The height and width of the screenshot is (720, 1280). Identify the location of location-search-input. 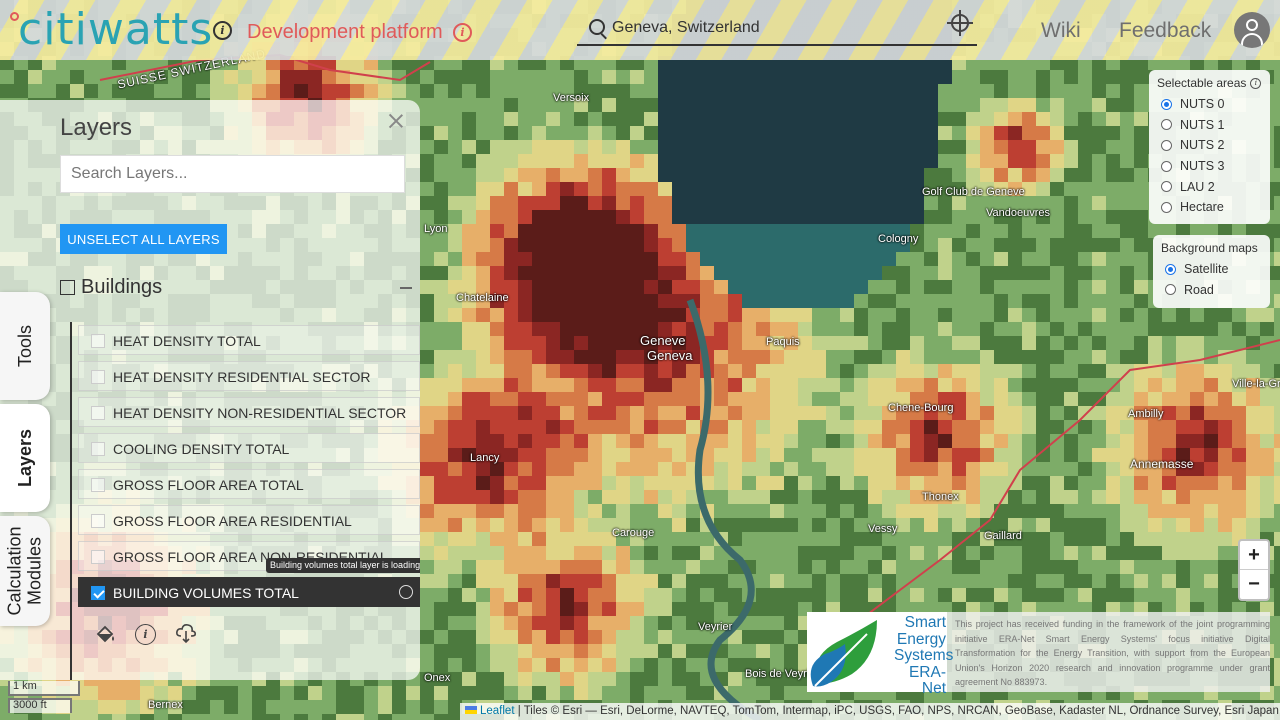
(772, 28).